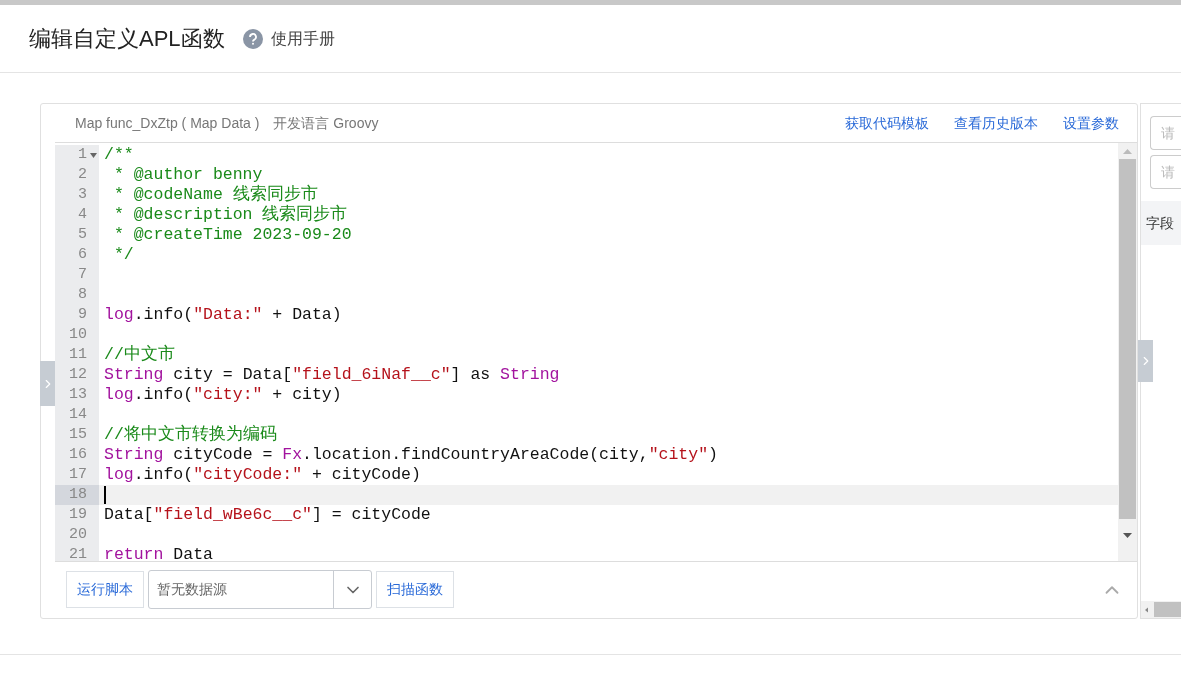 This screenshot has height=689, width=1181. What do you see at coordinates (332, 375) in the screenshot?
I see `code-line: String city = Data["field_6iNaf__c"] as String` at bounding box center [332, 375].